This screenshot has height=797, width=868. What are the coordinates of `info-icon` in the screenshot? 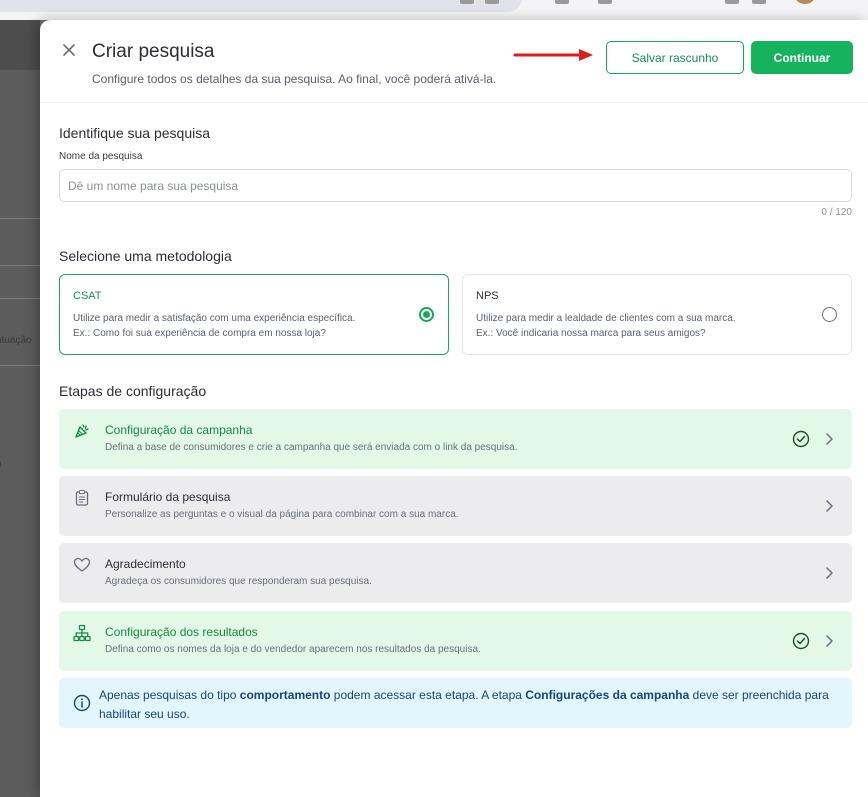 It's located at (82, 703).